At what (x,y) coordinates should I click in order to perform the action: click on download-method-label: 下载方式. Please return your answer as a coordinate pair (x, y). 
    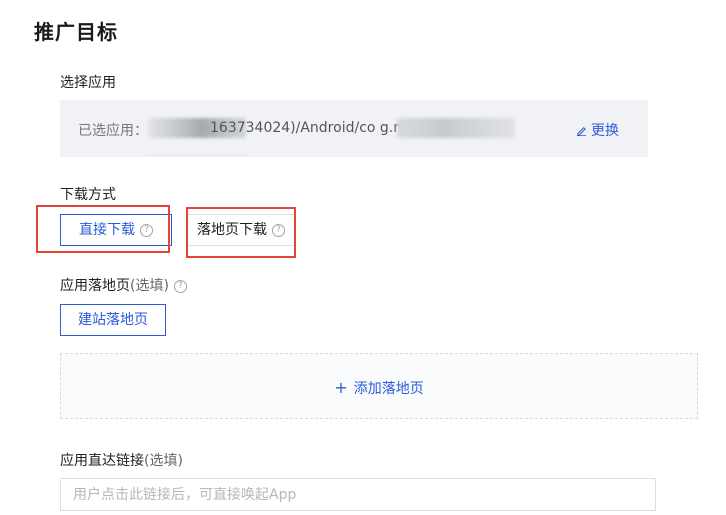
    Looking at the image, I should click on (88, 195).